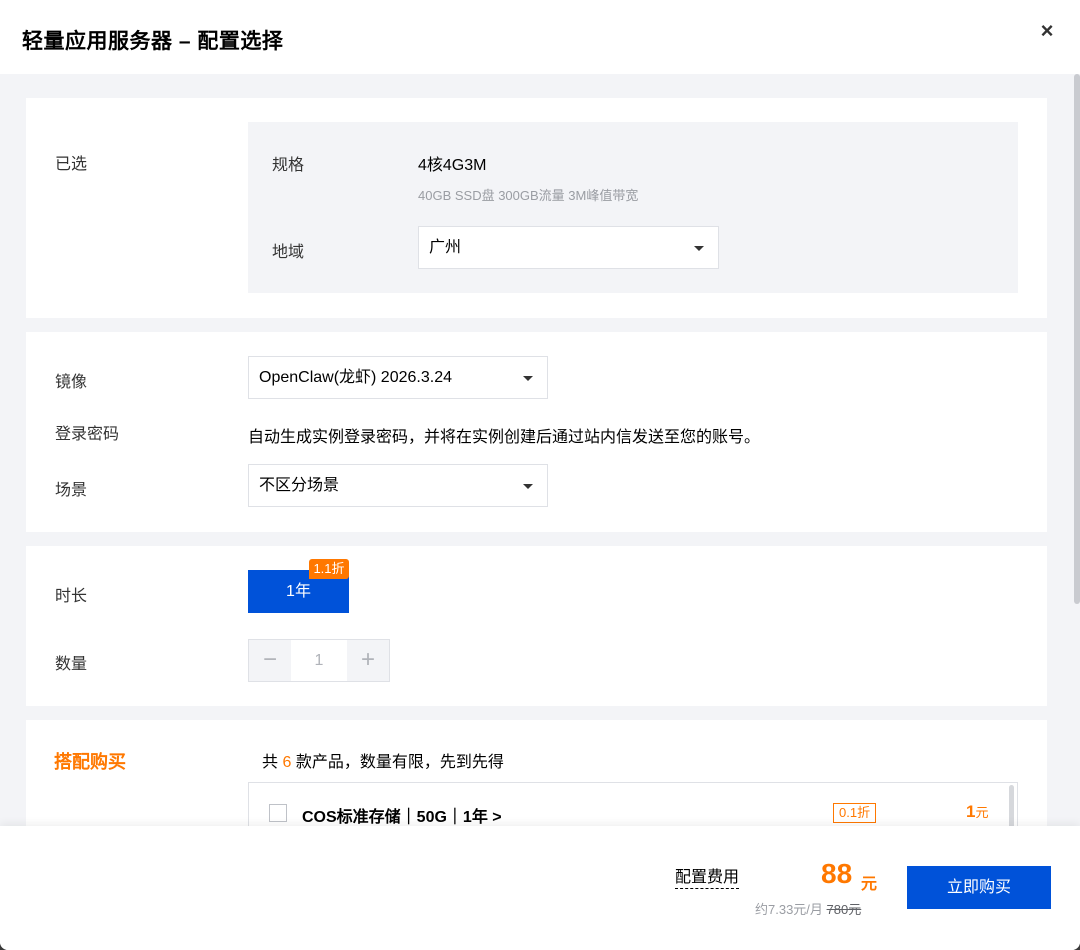  I want to click on dialog-title: 轻量应用服务器 – 配置选择, so click(153, 41).